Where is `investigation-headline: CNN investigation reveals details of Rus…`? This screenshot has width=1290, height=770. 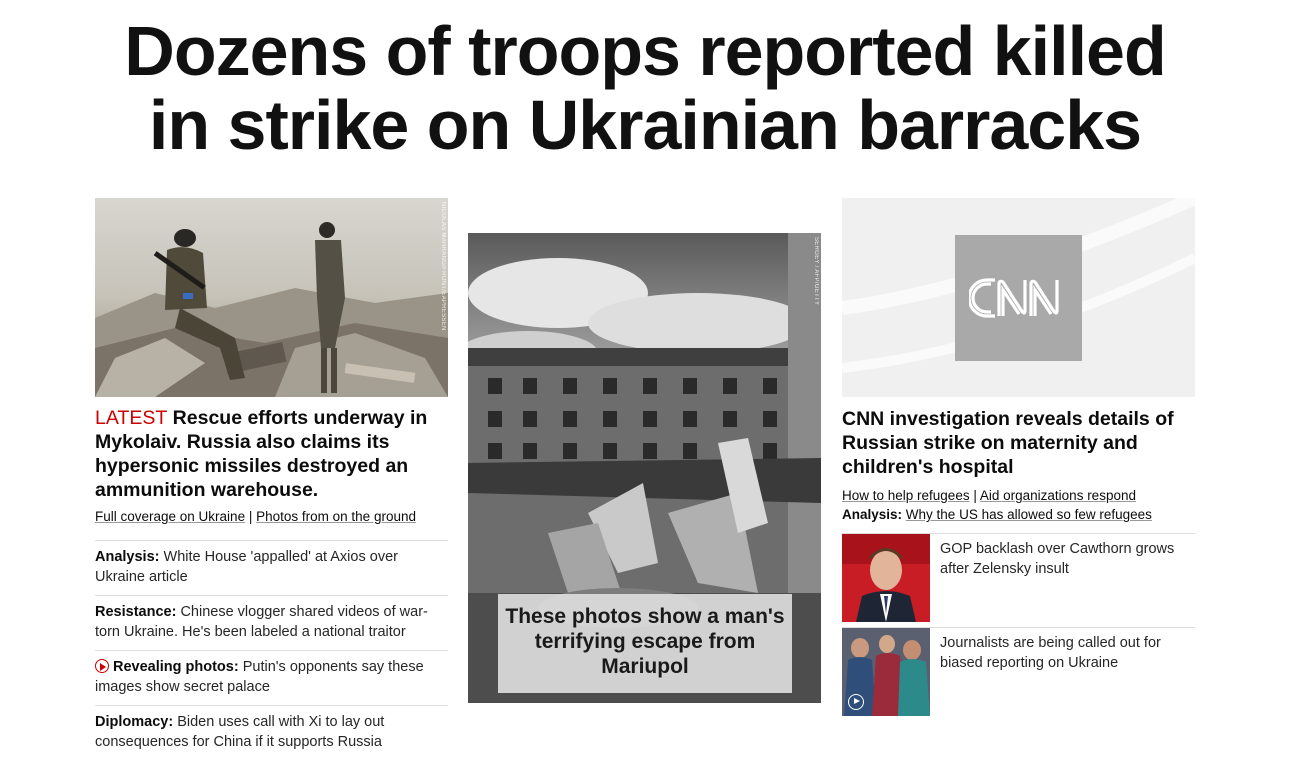 investigation-headline: CNN investigation reveals details of Rus… is located at coordinates (1018, 443).